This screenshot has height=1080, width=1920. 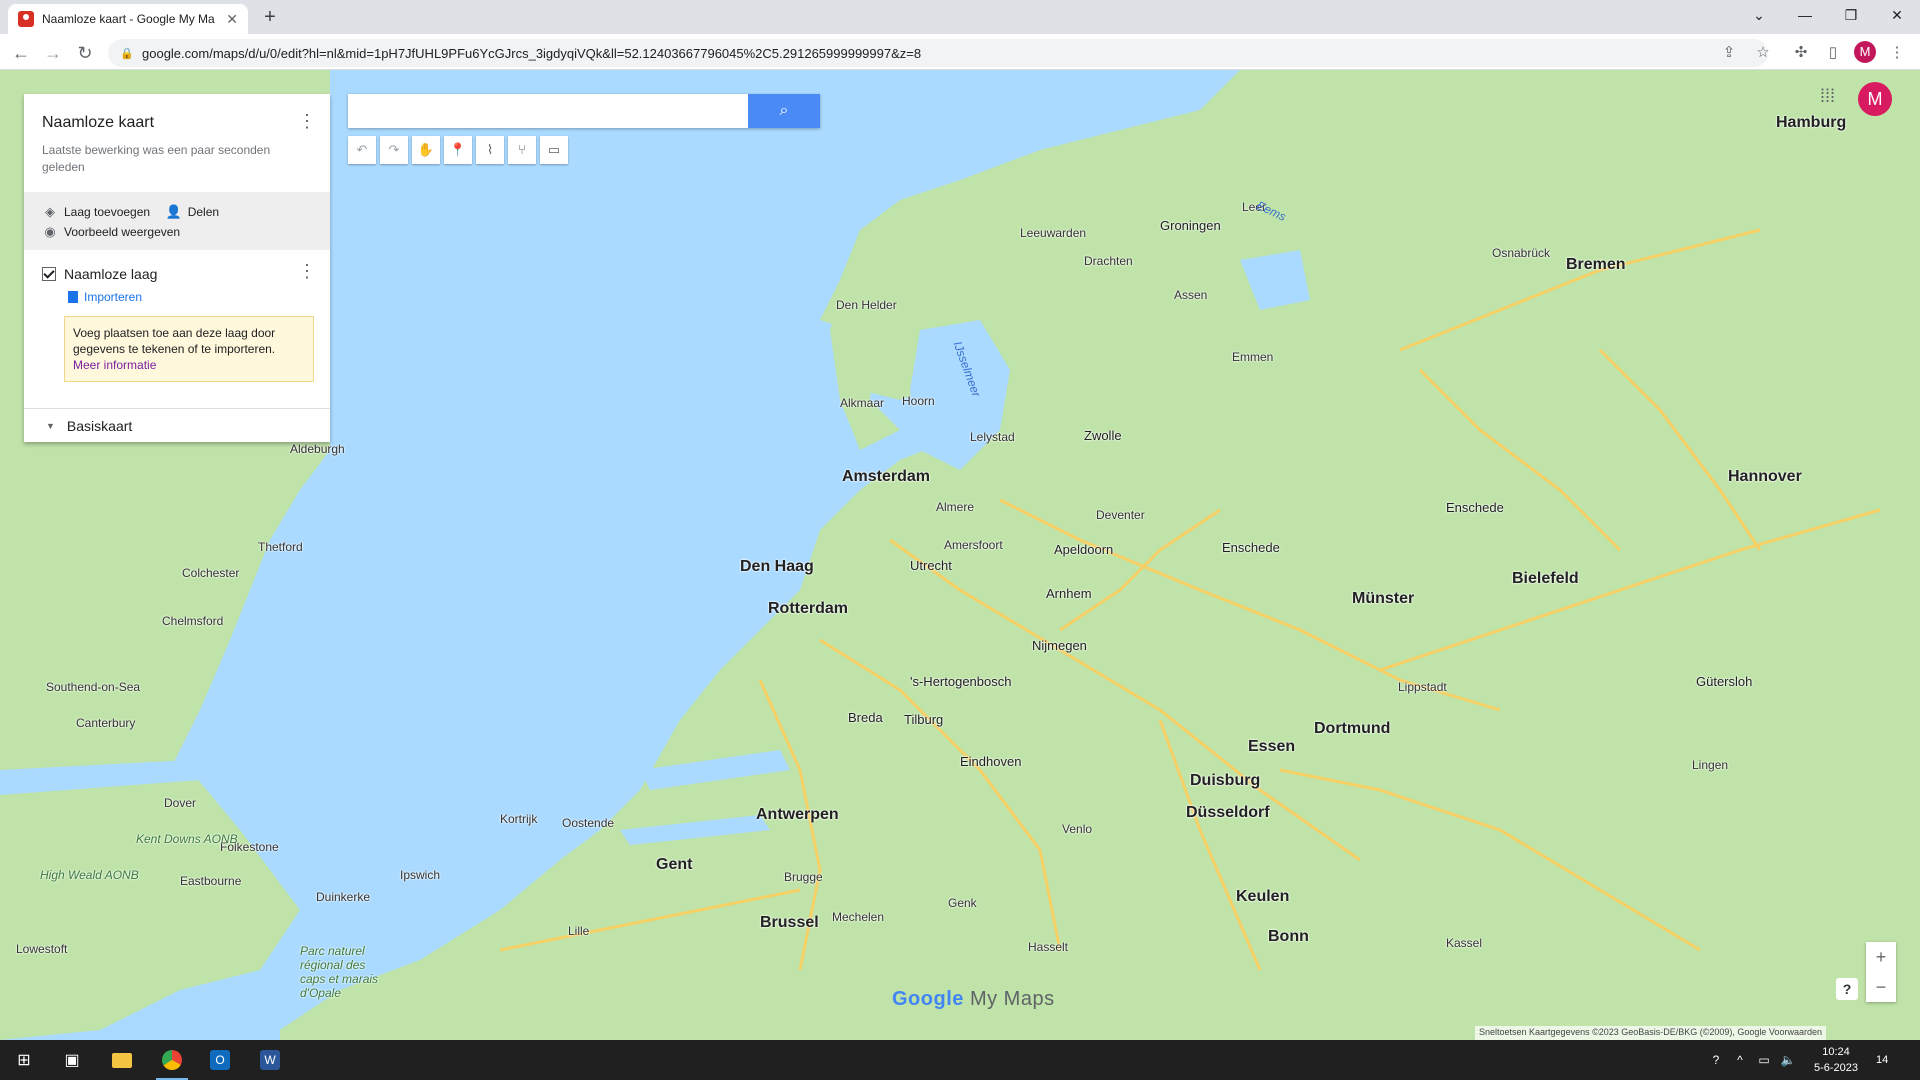 What do you see at coordinates (172, 1060) in the screenshot?
I see `chrome-icon` at bounding box center [172, 1060].